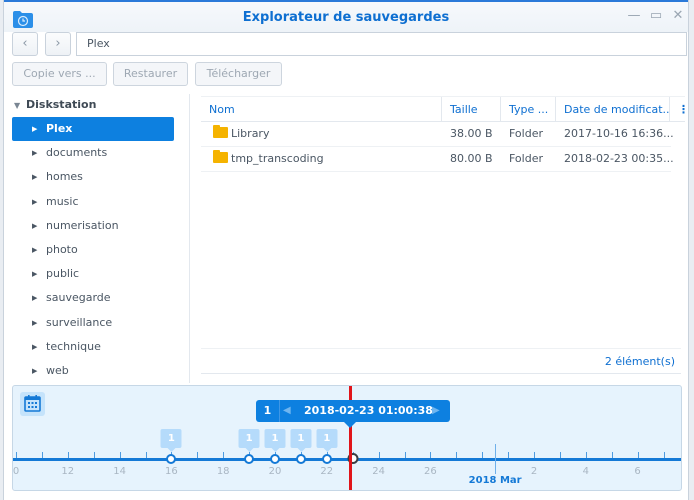  What do you see at coordinates (678, 16) in the screenshot?
I see `close-button: ✕` at bounding box center [678, 16].